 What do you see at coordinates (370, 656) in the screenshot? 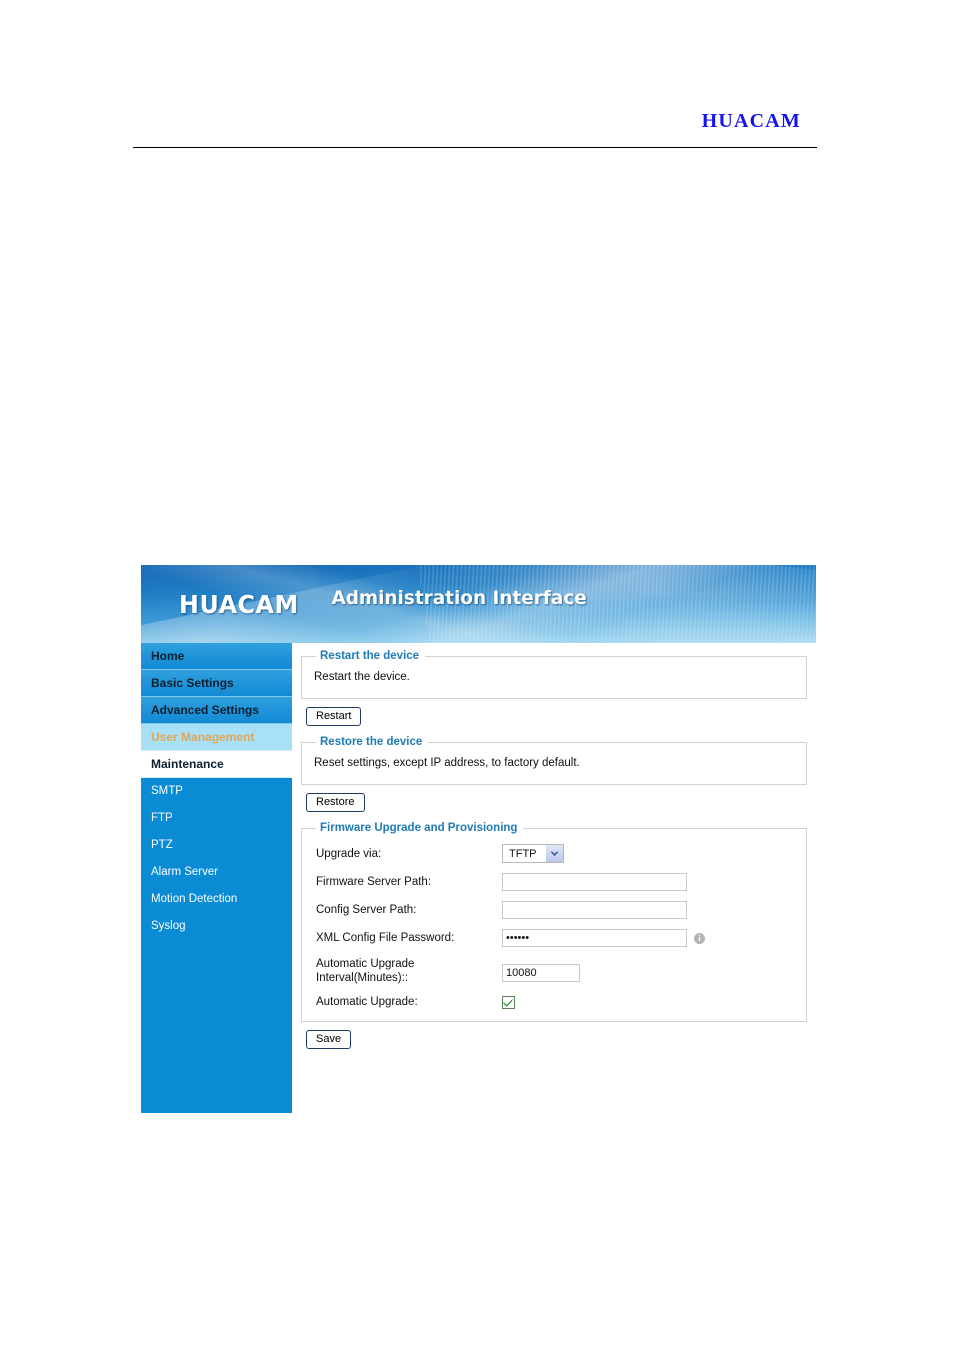
I see `restart-device-legend: Restart the device` at bounding box center [370, 656].